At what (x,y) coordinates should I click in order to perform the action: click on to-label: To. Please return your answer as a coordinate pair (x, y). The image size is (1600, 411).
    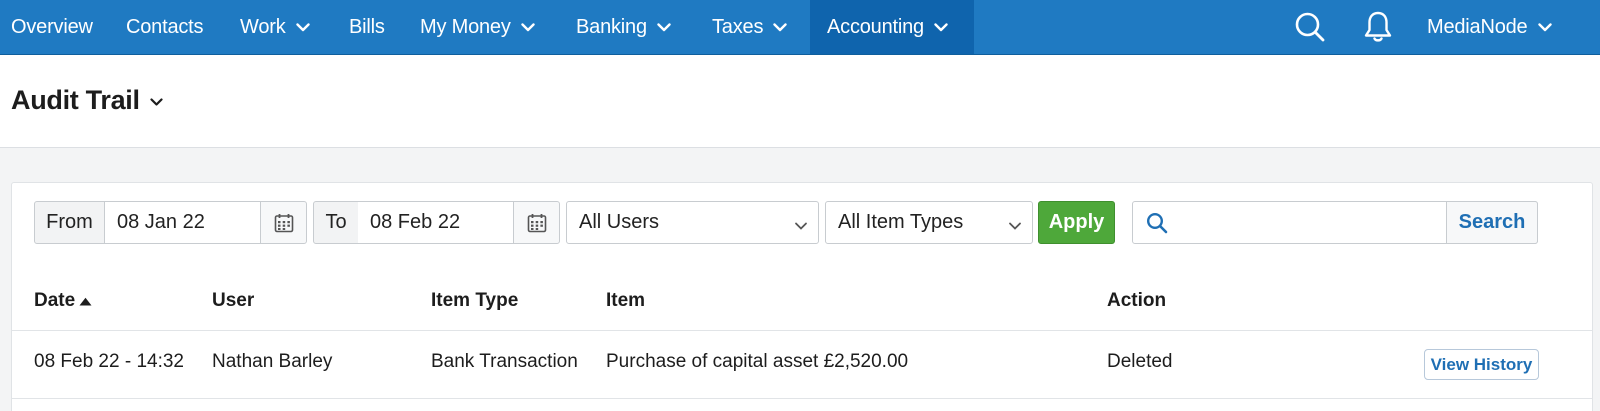
    Looking at the image, I should click on (336, 222).